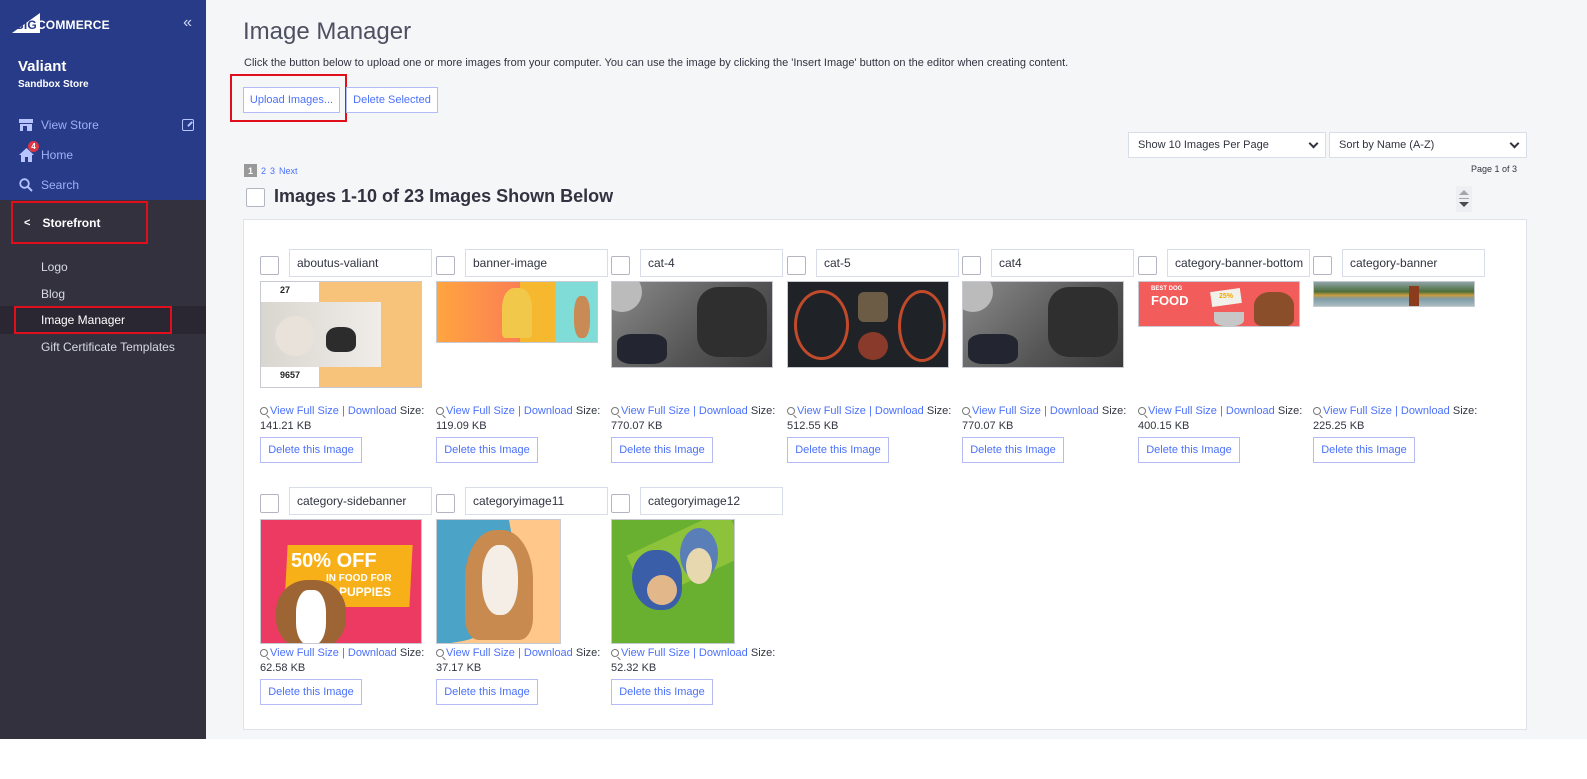 The height and width of the screenshot is (779, 1587). Describe the element at coordinates (48, 185) in the screenshot. I see `nav-search: Search` at that location.